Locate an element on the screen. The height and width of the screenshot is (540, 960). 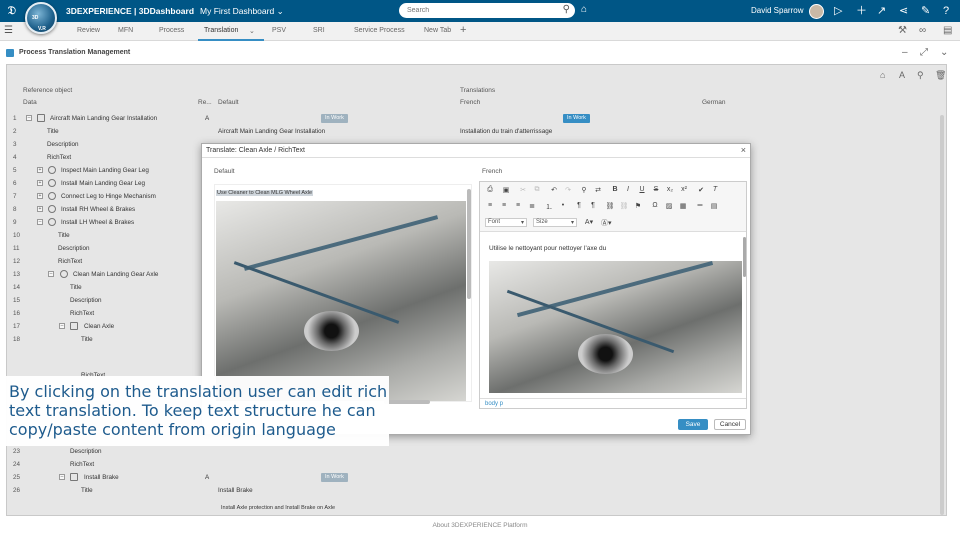
redo-icon: ↷ is located at coordinates (568, 190).